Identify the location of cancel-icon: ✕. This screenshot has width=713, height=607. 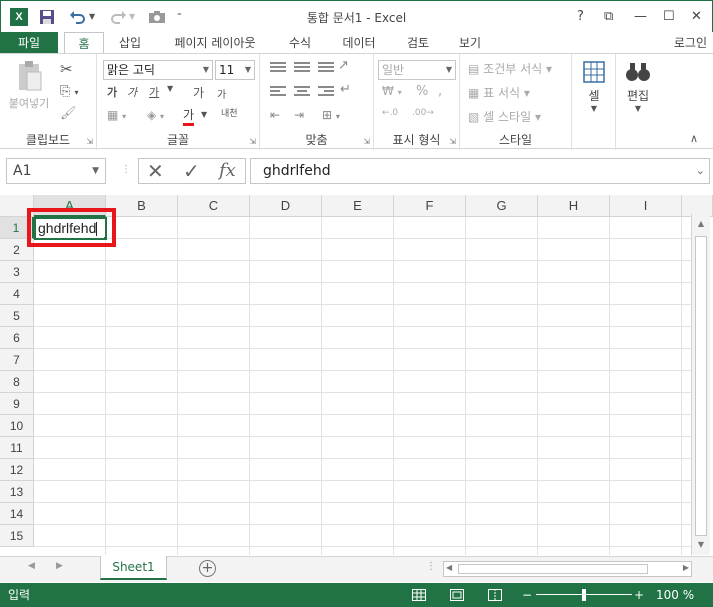
(155, 171).